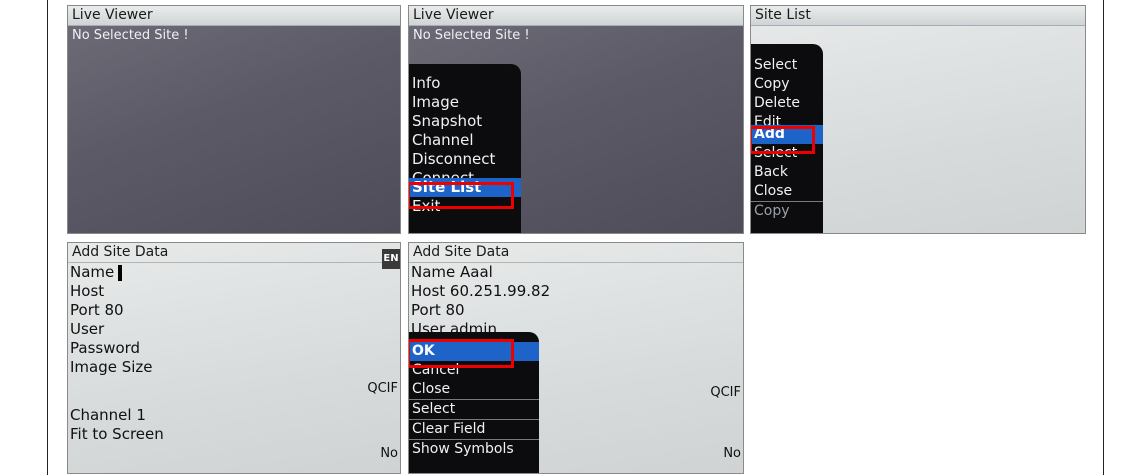 This screenshot has width=1124, height=475. What do you see at coordinates (234, 119) in the screenshot?
I see `live-viewer-screen: Live Viewer No Selected Site !` at bounding box center [234, 119].